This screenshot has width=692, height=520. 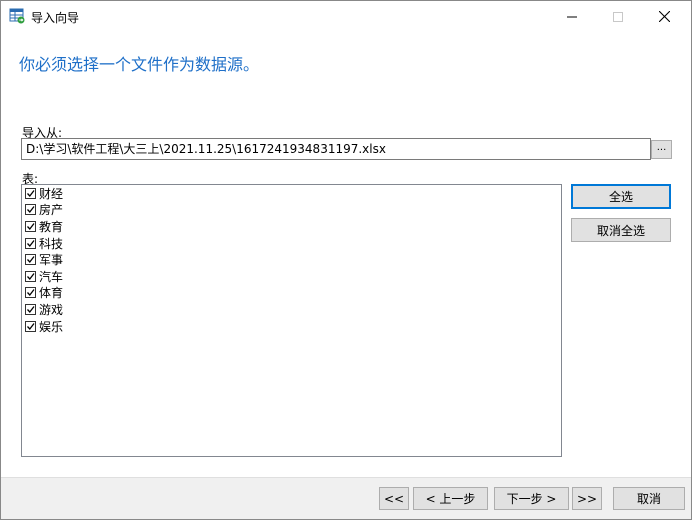 I want to click on page-heading: 你必须选择一个文件作为数据源。, so click(x=139, y=64).